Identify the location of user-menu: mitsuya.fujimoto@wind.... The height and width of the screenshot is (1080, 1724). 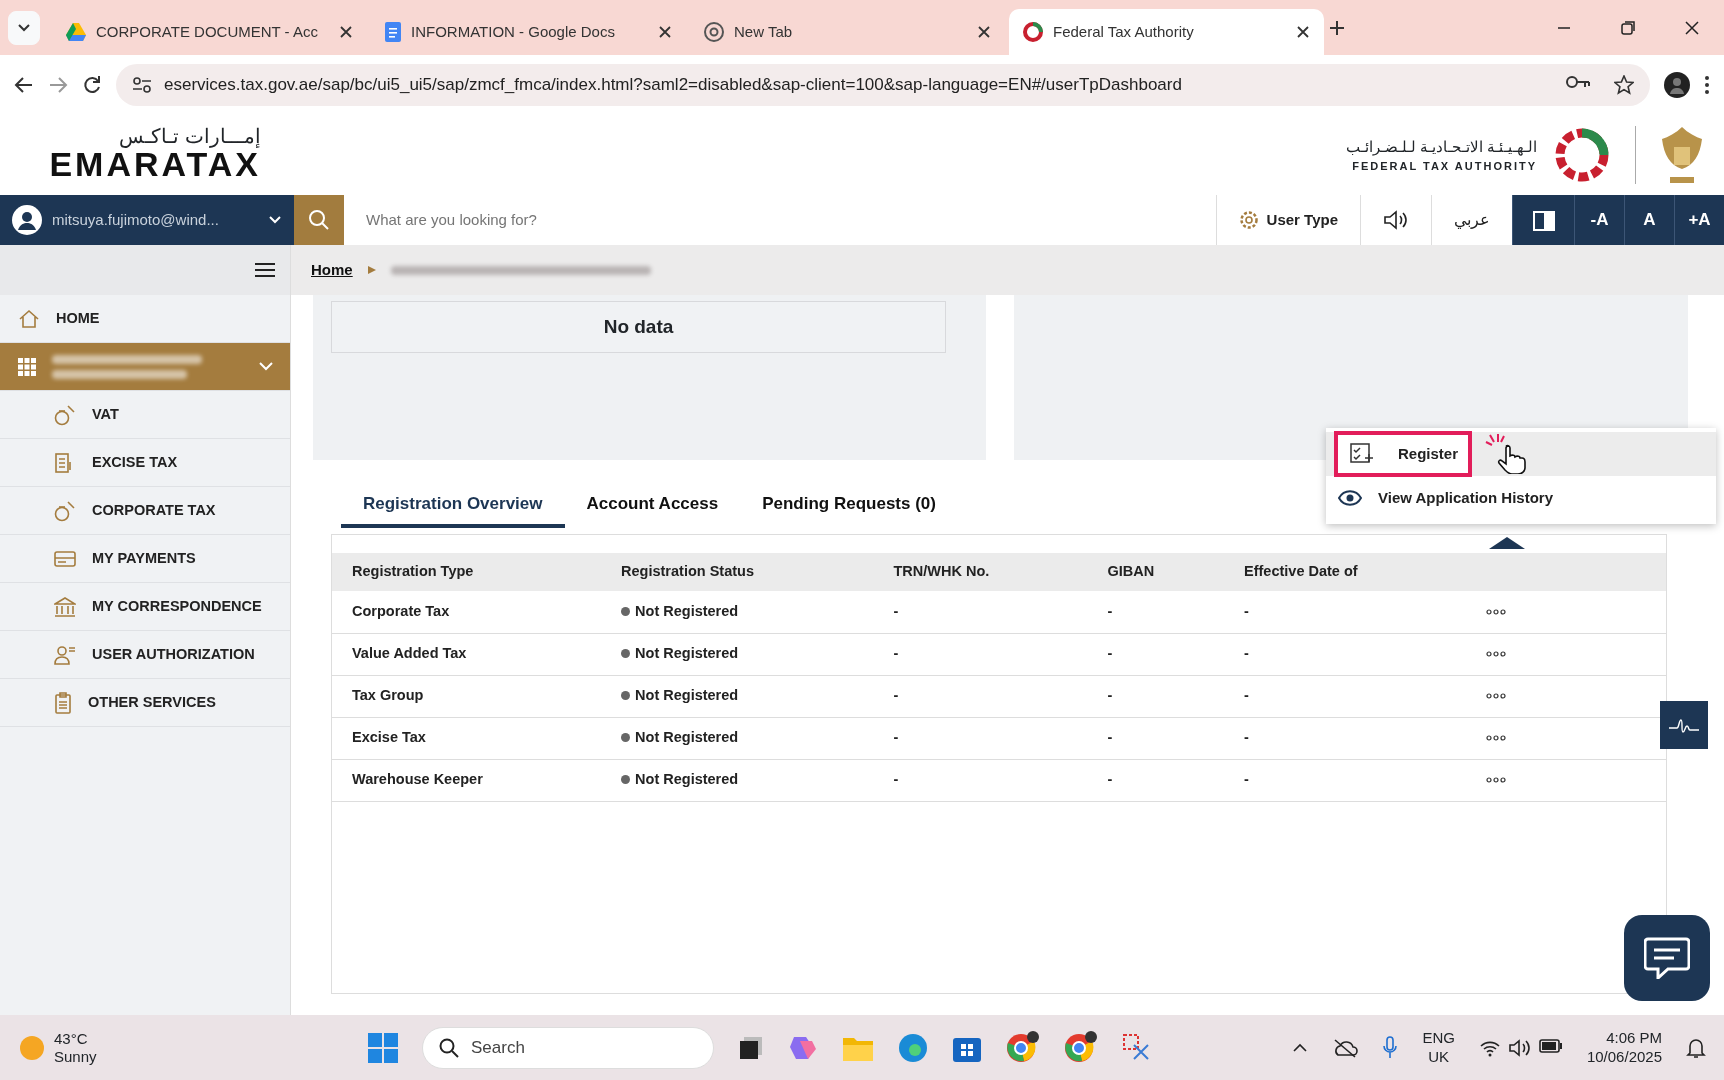
(147, 220).